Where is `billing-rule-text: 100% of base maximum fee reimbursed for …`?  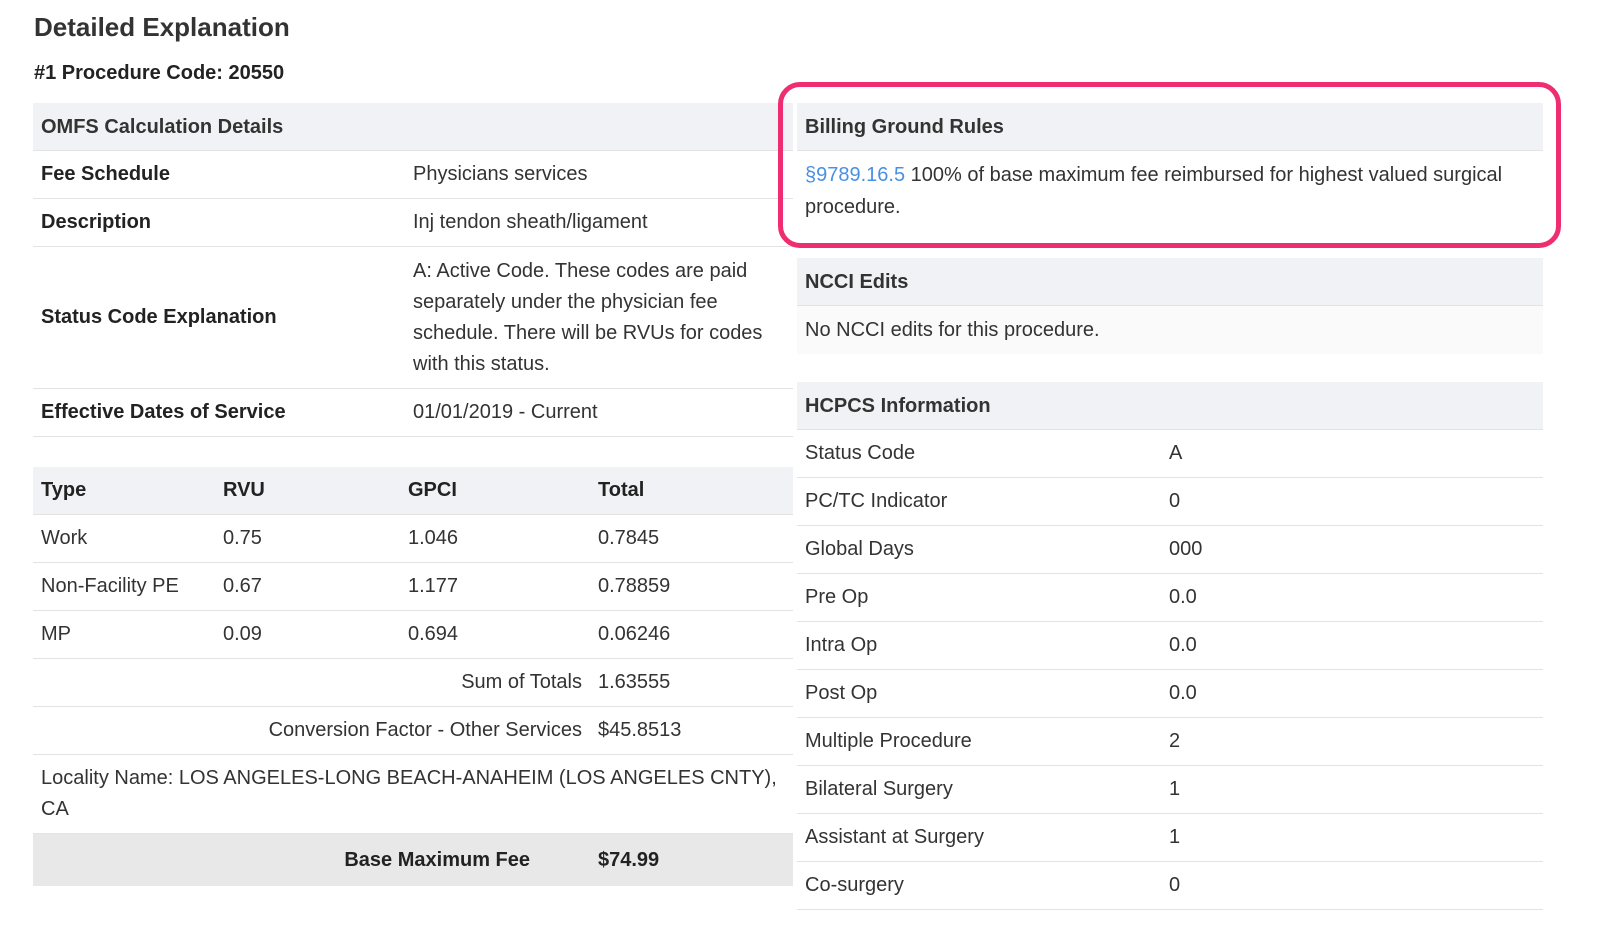 billing-rule-text: 100% of base maximum fee reimbursed for … is located at coordinates (1154, 191).